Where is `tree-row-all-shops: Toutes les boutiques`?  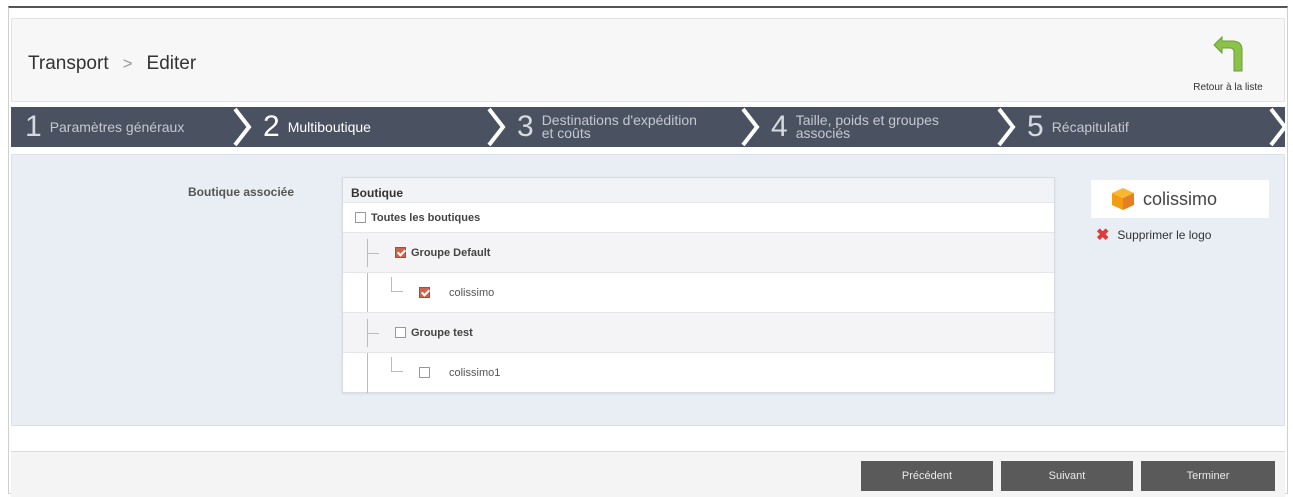 tree-row-all-shops: Toutes les boutiques is located at coordinates (698, 217).